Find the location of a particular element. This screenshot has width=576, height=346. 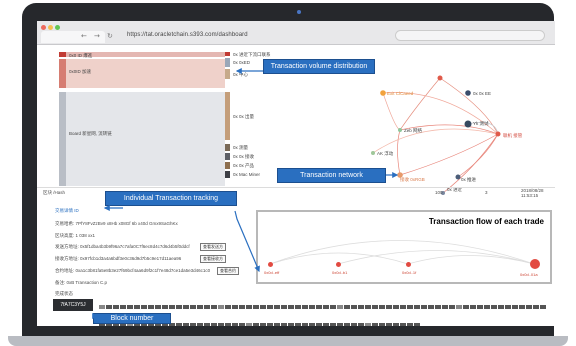

reload-icon: ↻ is located at coordinates (110, 36).